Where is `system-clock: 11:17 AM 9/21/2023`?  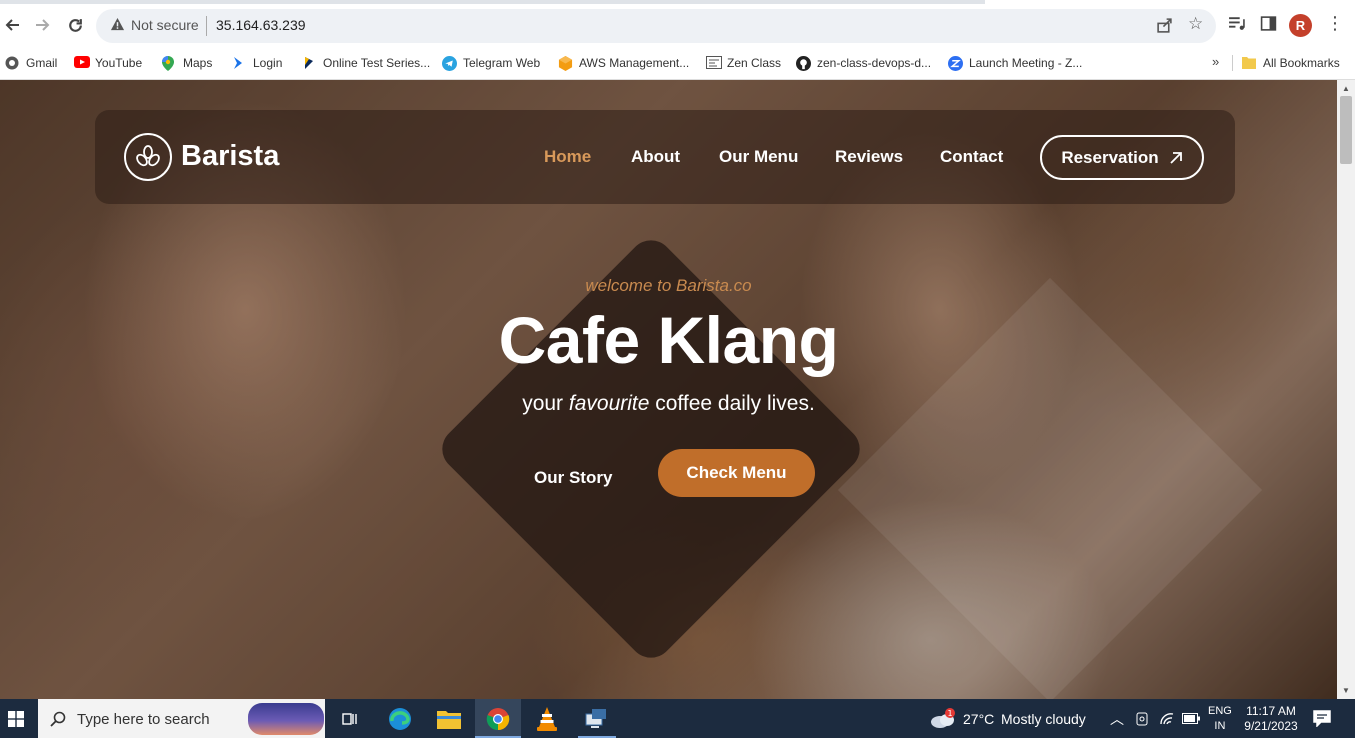 system-clock: 11:17 AM 9/21/2023 is located at coordinates (1271, 719).